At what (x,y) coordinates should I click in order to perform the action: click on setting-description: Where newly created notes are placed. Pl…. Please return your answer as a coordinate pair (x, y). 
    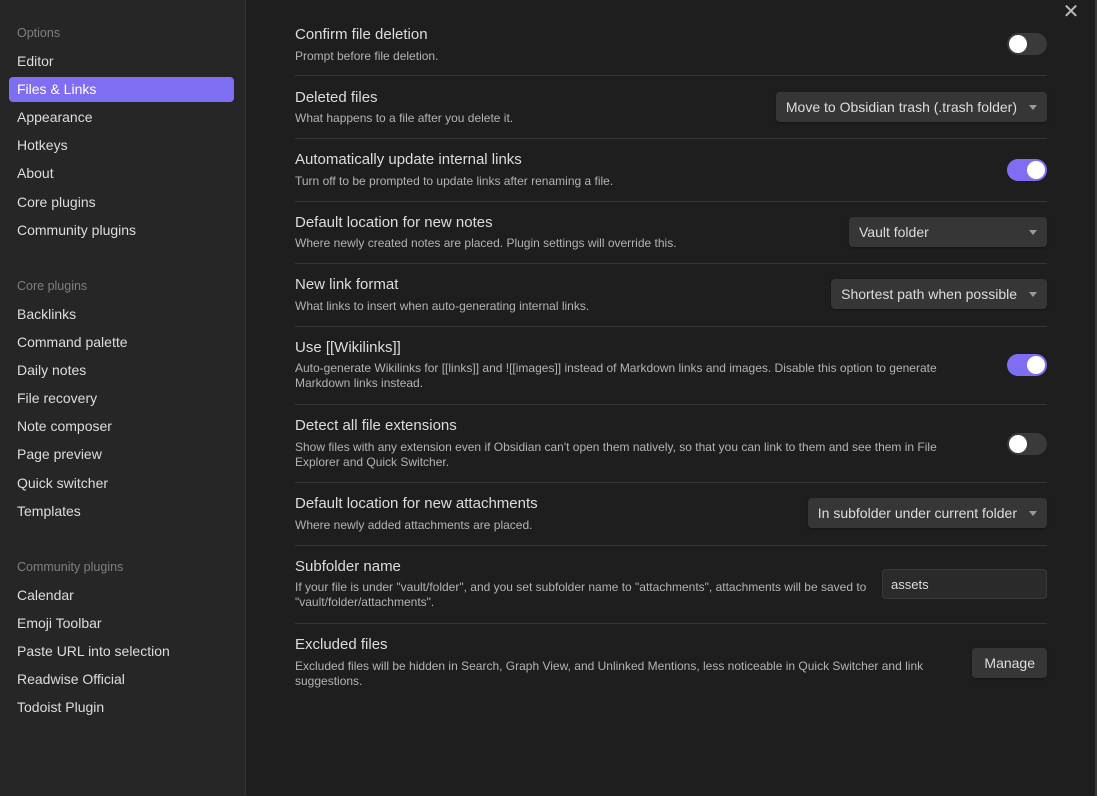
    Looking at the image, I should click on (486, 243).